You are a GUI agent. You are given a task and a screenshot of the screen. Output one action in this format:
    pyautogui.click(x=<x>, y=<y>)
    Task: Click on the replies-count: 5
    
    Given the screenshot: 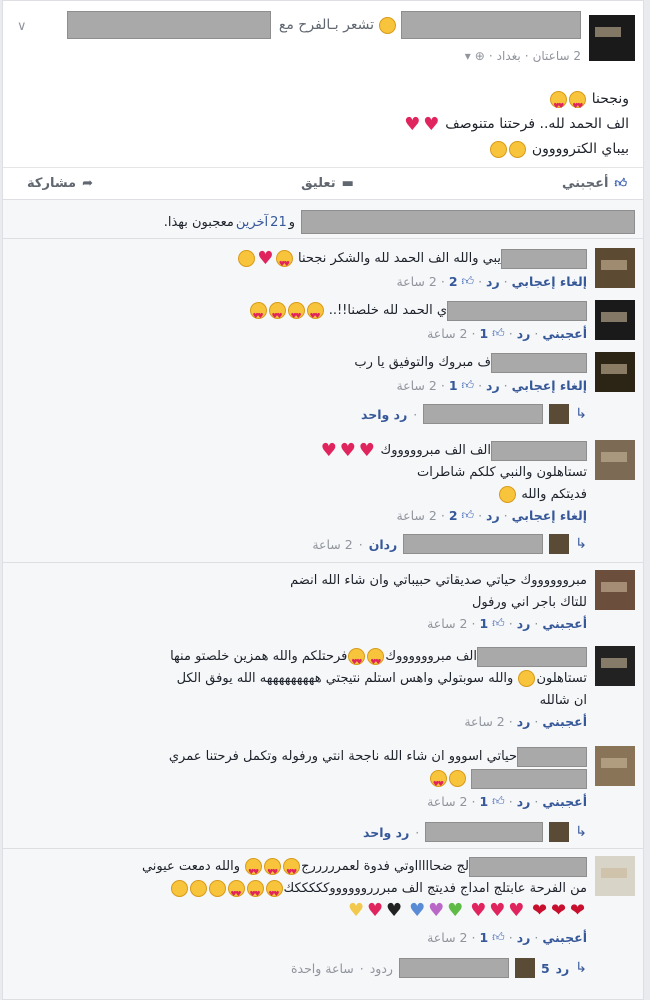 What is the action you would take?
    pyautogui.click(x=545, y=968)
    